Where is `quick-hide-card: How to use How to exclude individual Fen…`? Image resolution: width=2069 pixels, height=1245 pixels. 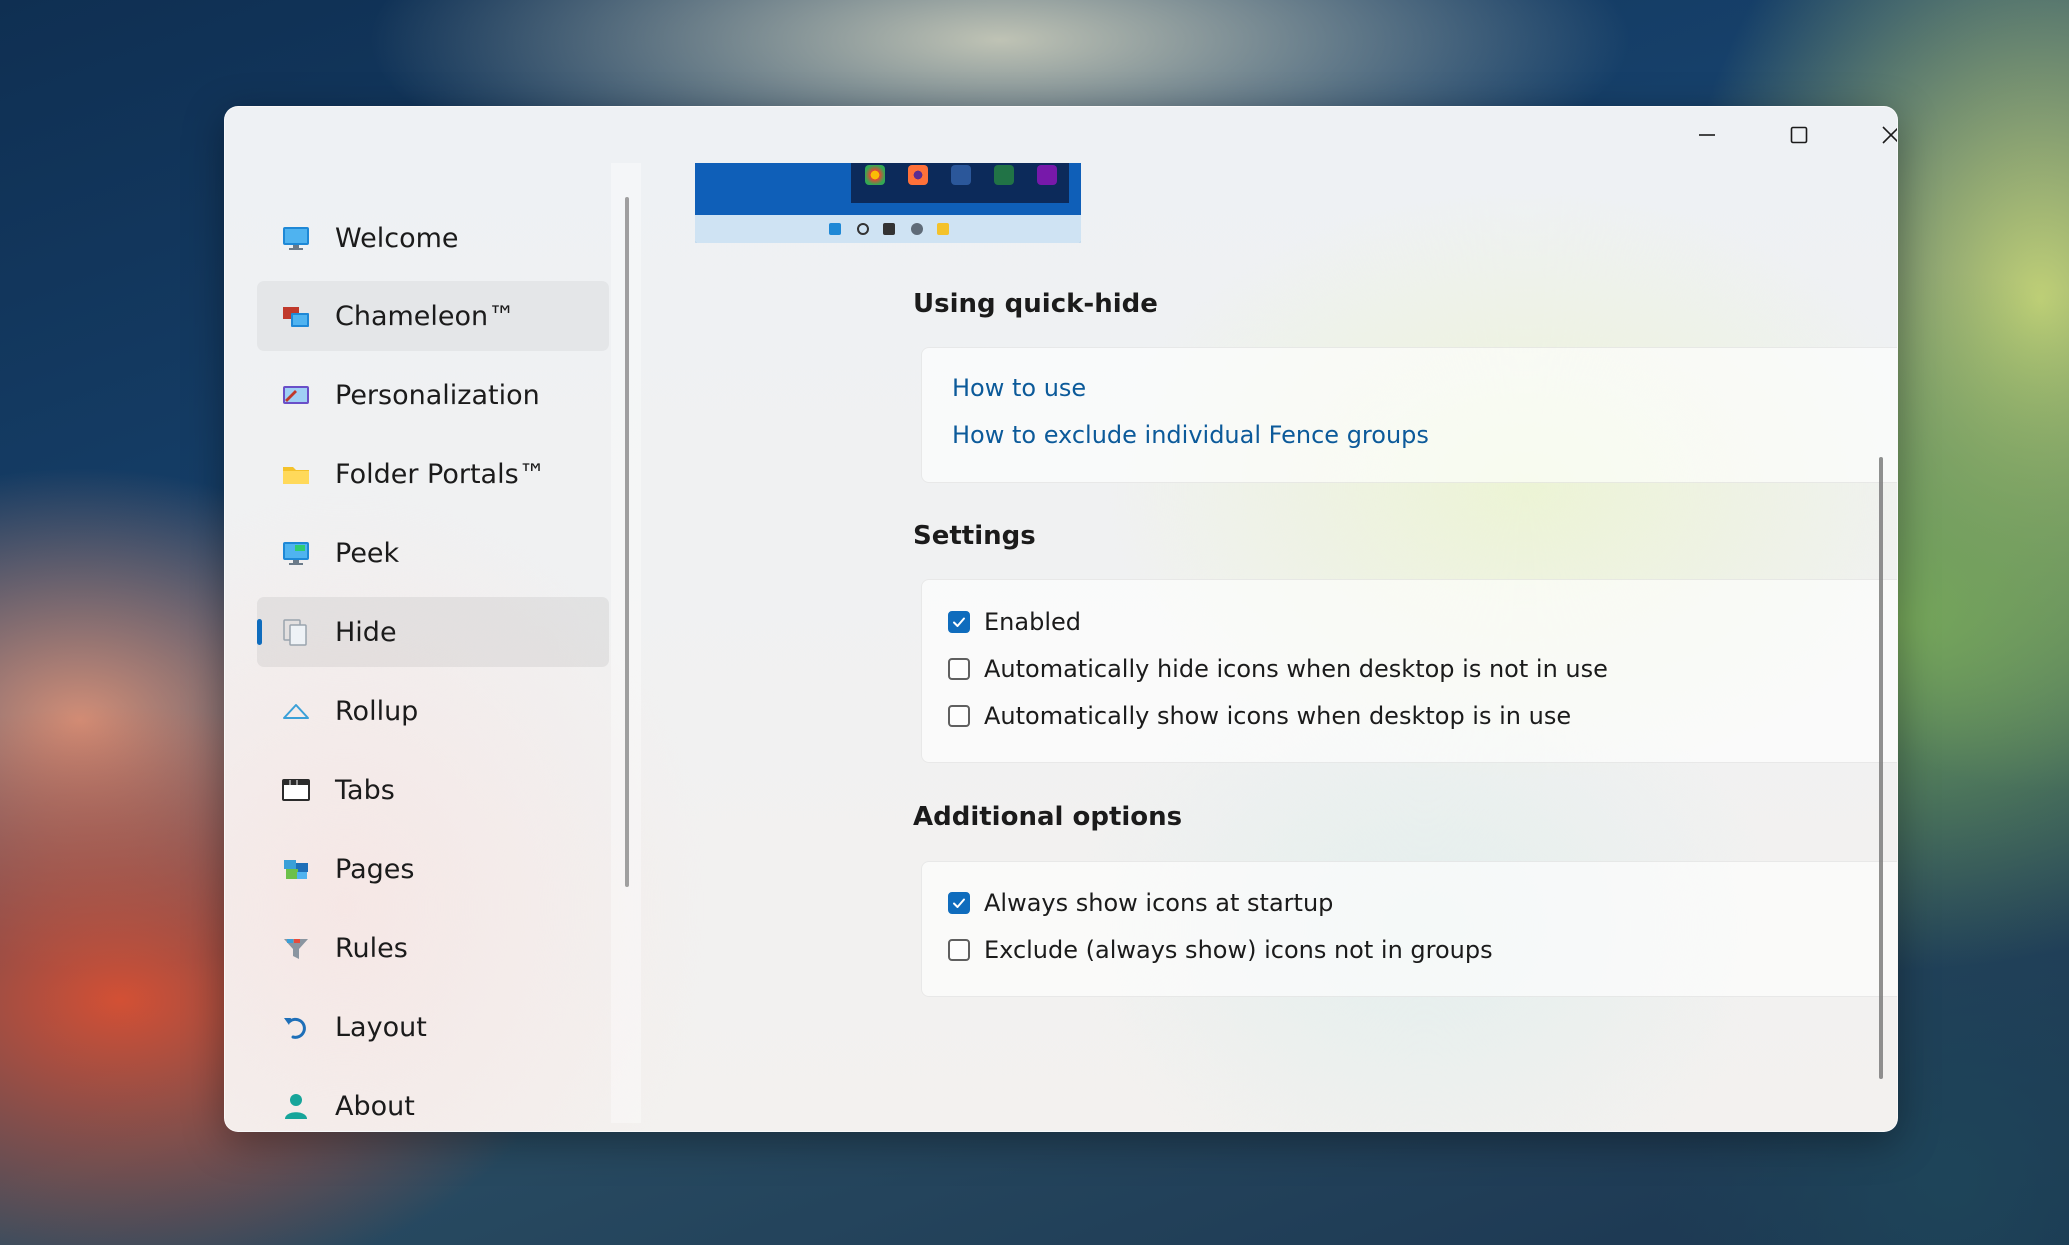
quick-hide-card: How to use How to exclude individual Fen… is located at coordinates (1409, 415).